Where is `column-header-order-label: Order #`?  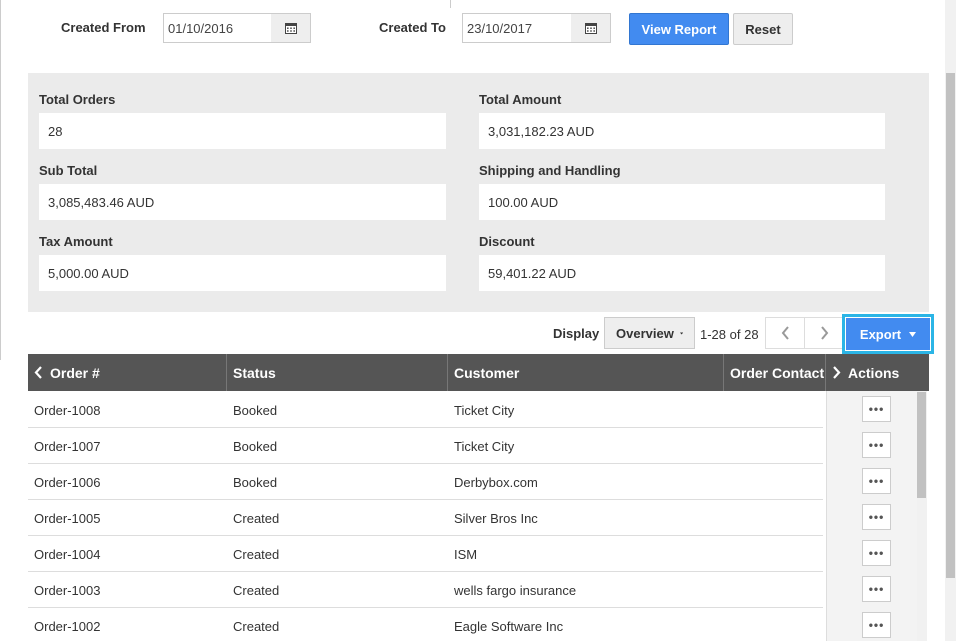 column-header-order-label: Order # is located at coordinates (75, 372).